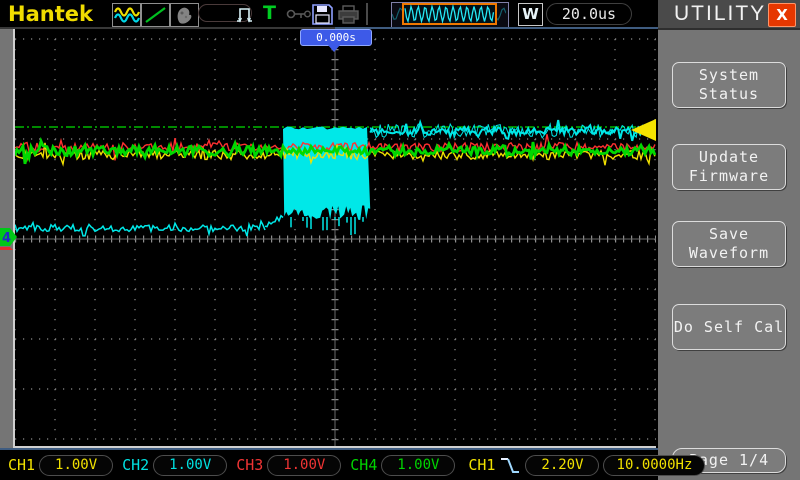 The height and width of the screenshot is (480, 800). I want to click on ch1-readout: CH1 1.00V, so click(61, 465).